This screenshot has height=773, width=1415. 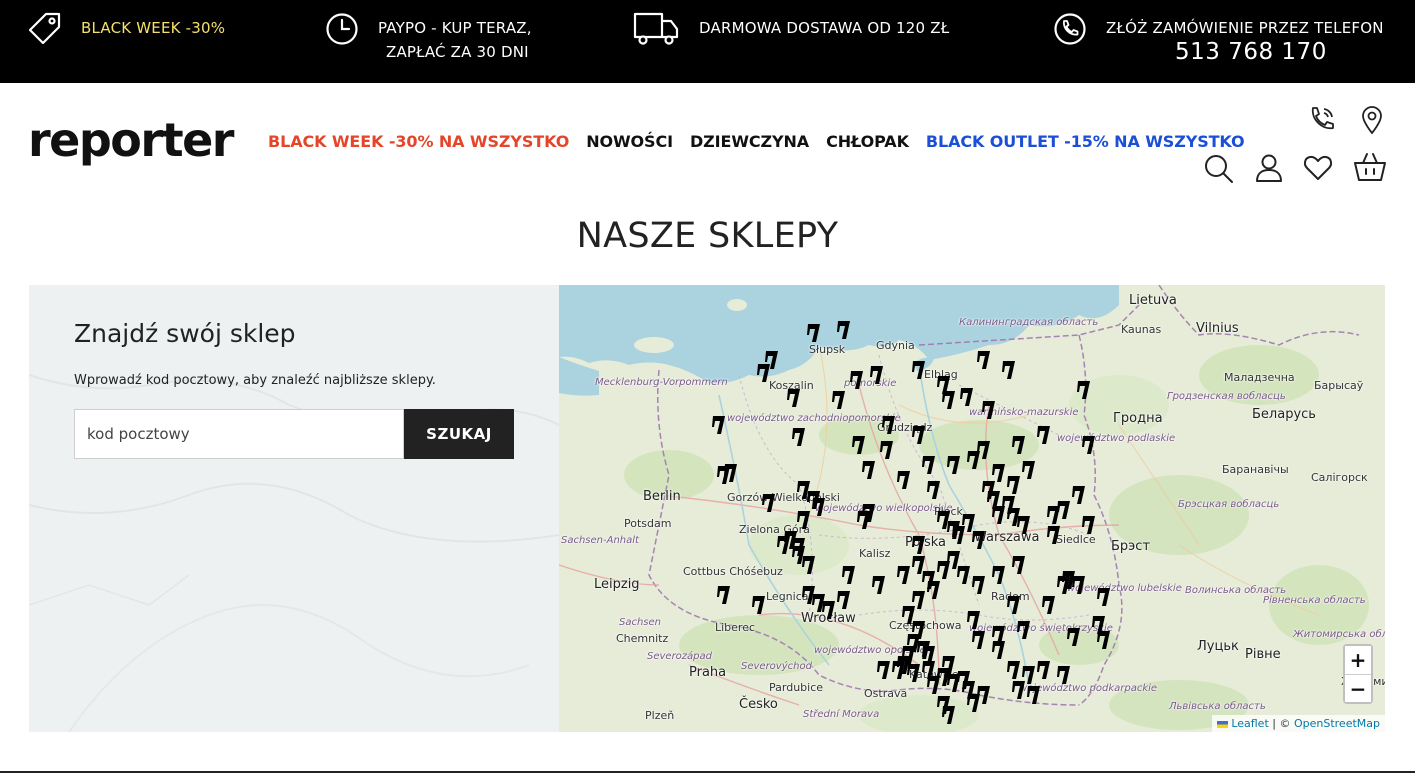 What do you see at coordinates (1249, 723) in the screenshot?
I see `leaflet-link: Leaflet` at bounding box center [1249, 723].